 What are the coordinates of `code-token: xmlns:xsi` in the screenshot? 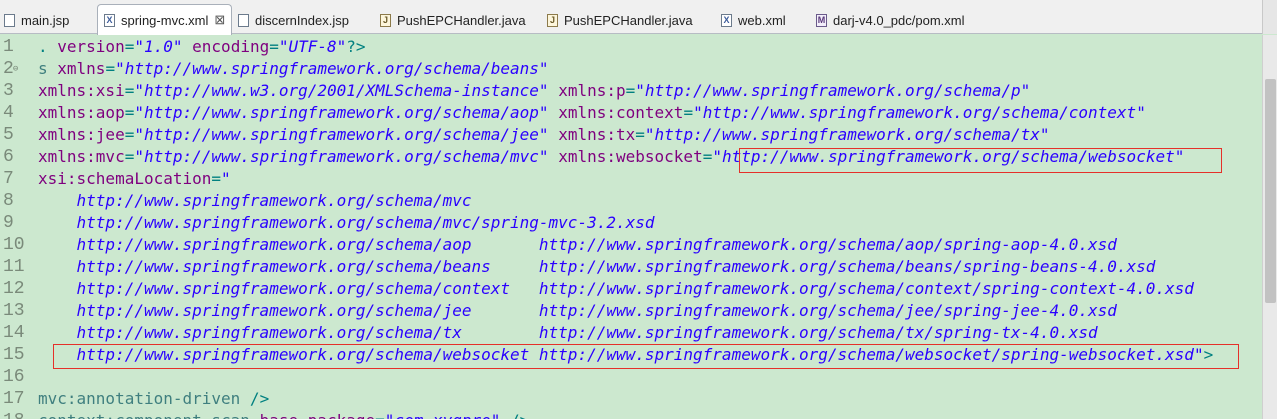 It's located at (81, 90).